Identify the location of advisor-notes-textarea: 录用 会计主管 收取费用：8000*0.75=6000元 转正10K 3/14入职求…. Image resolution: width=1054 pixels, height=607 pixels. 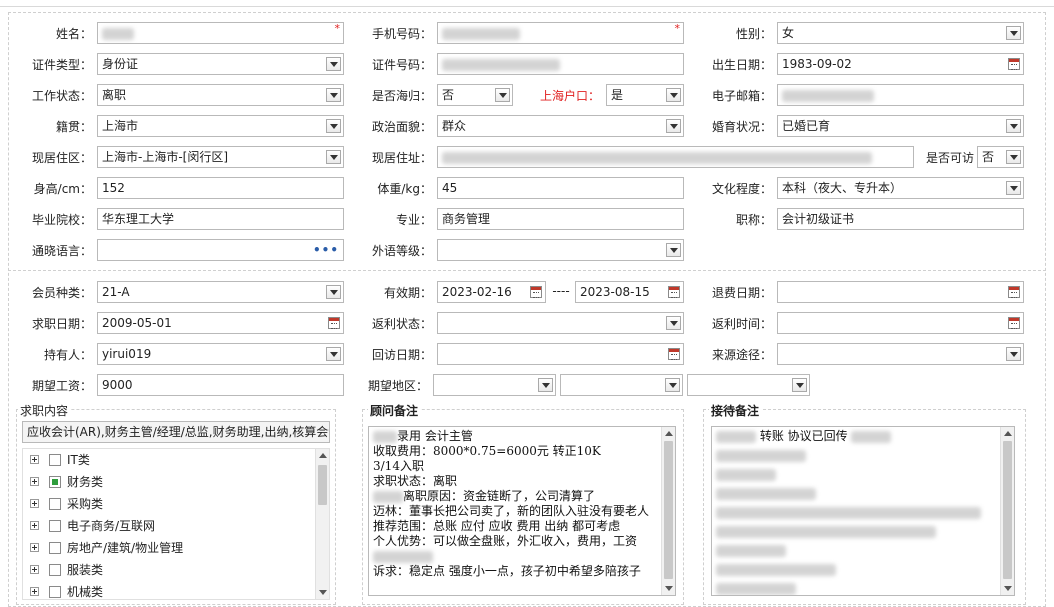
(522, 511).